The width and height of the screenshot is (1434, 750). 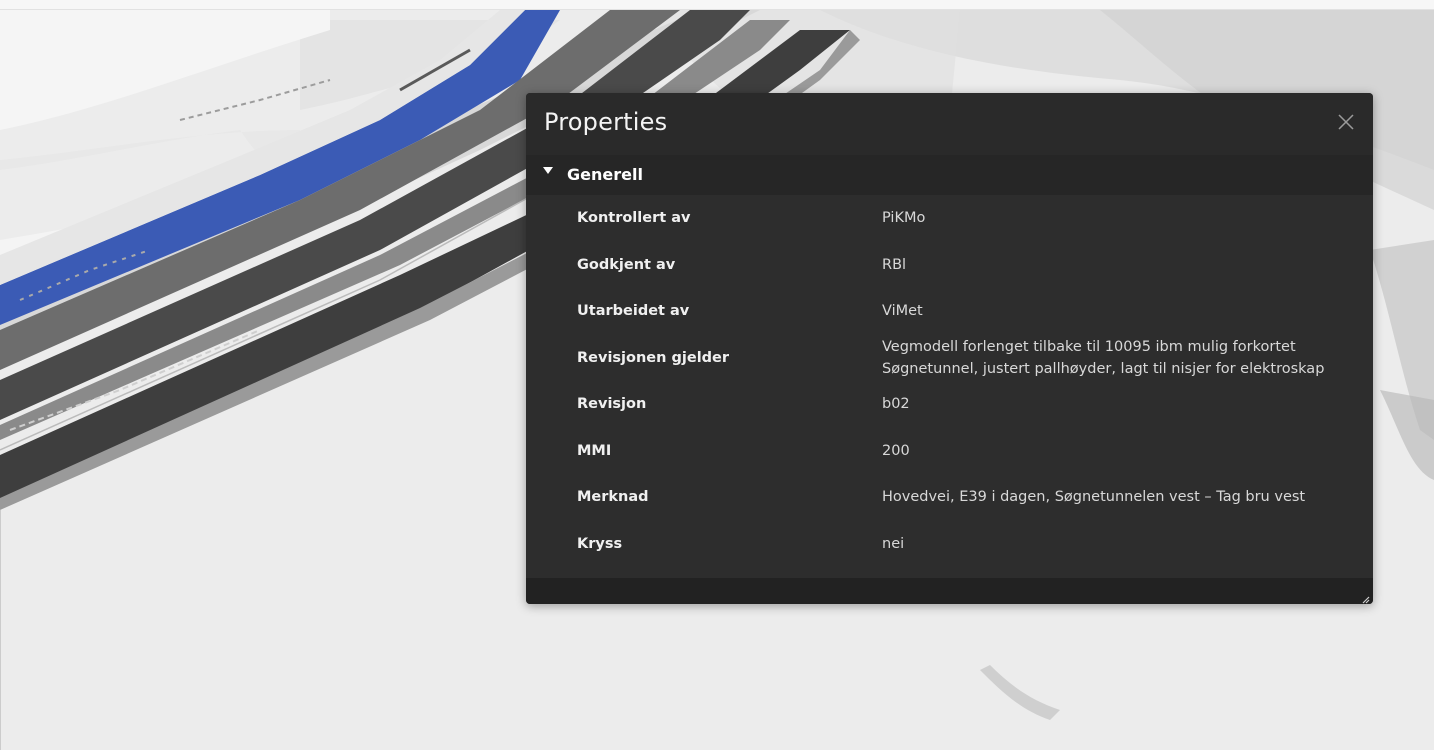 What do you see at coordinates (633, 311) in the screenshot?
I see `property-key: Utarbeidet av` at bounding box center [633, 311].